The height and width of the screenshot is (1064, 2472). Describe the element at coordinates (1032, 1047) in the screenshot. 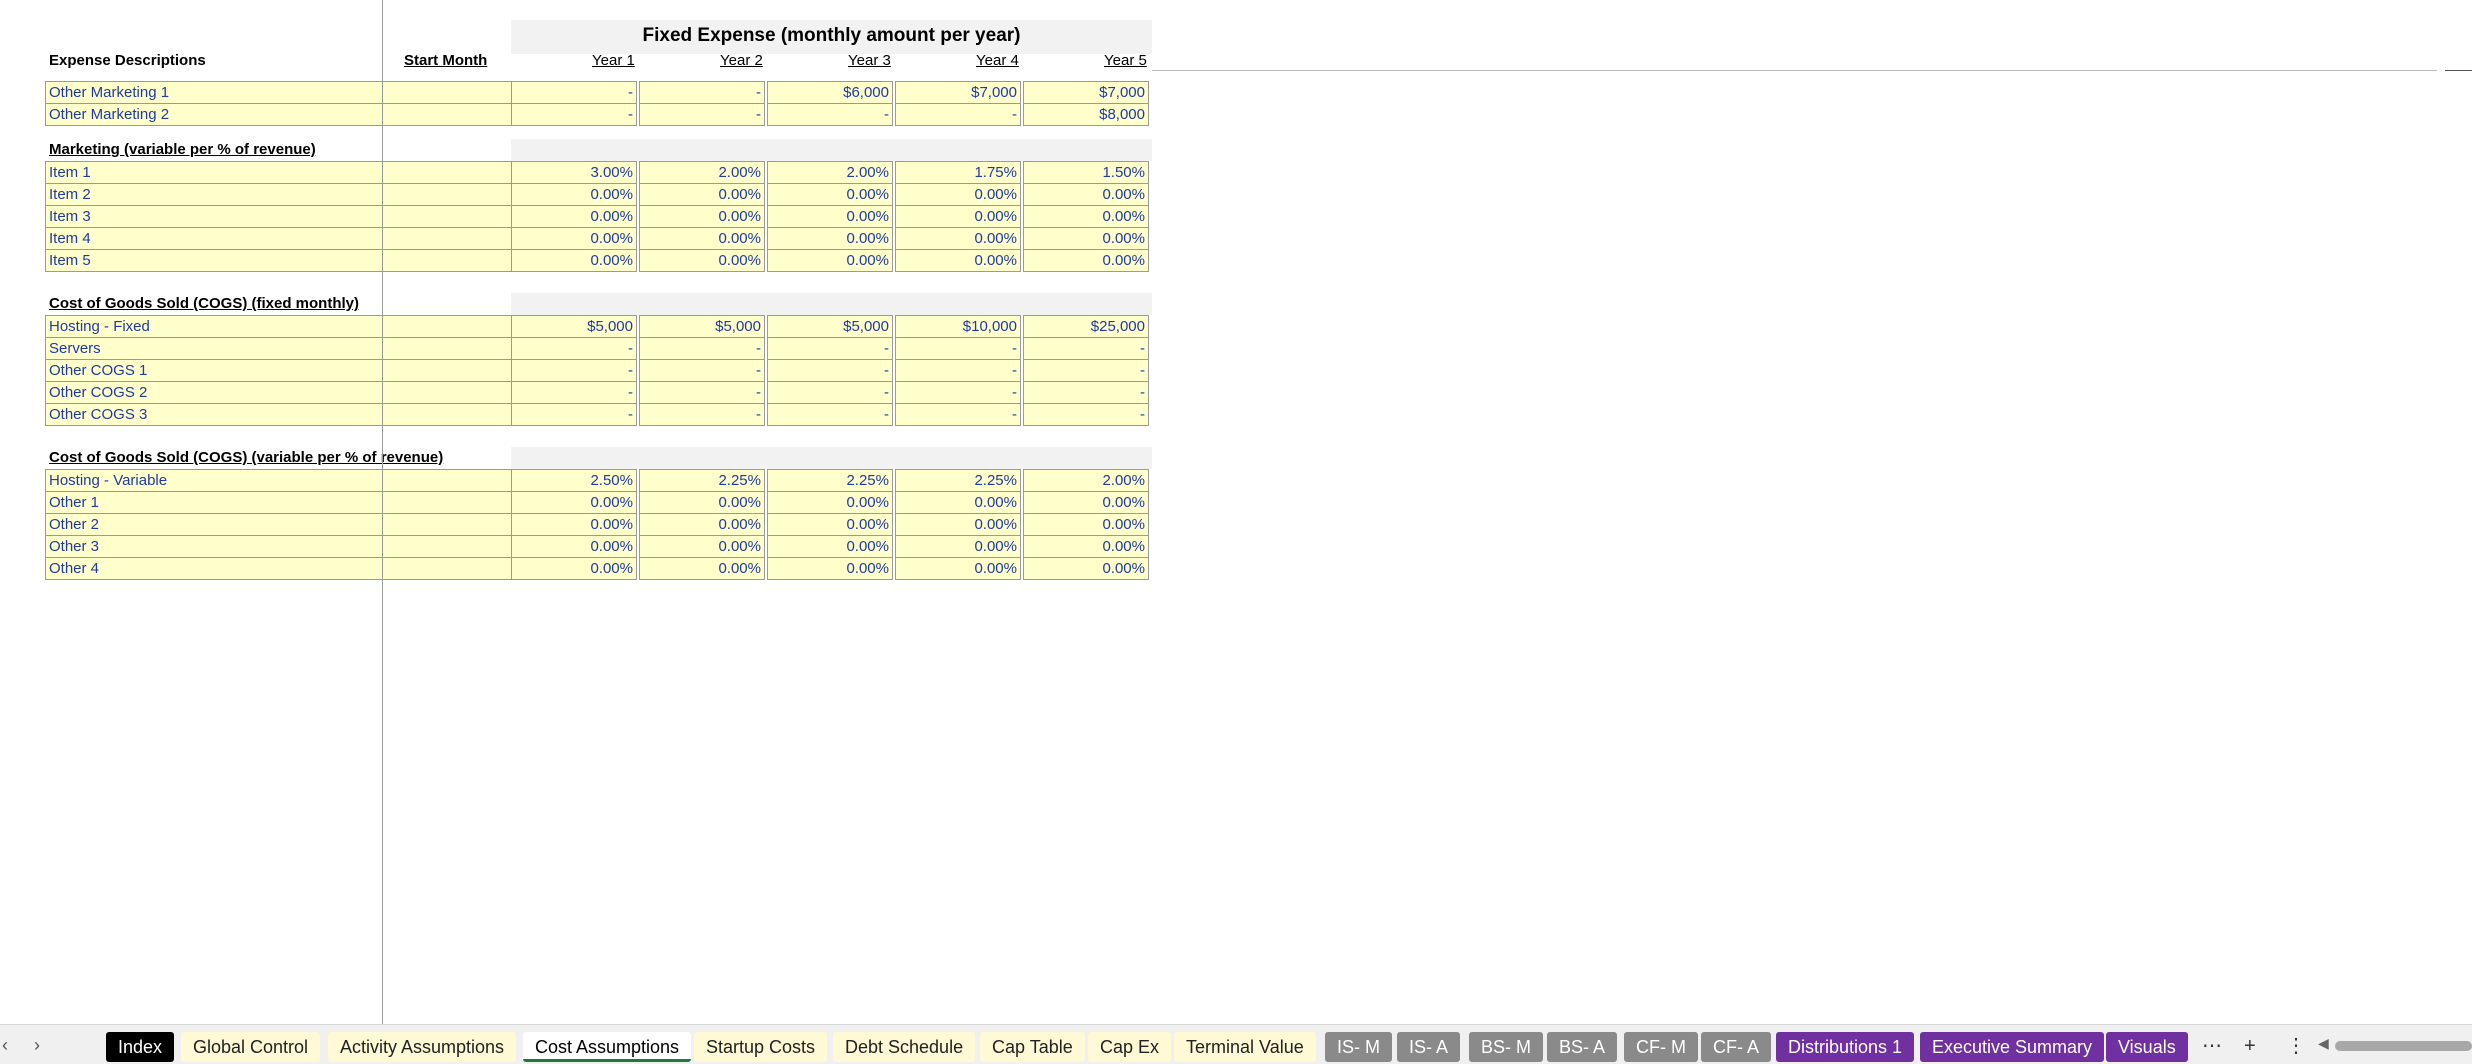

I see `tab-cap-table: Cap Table` at that location.